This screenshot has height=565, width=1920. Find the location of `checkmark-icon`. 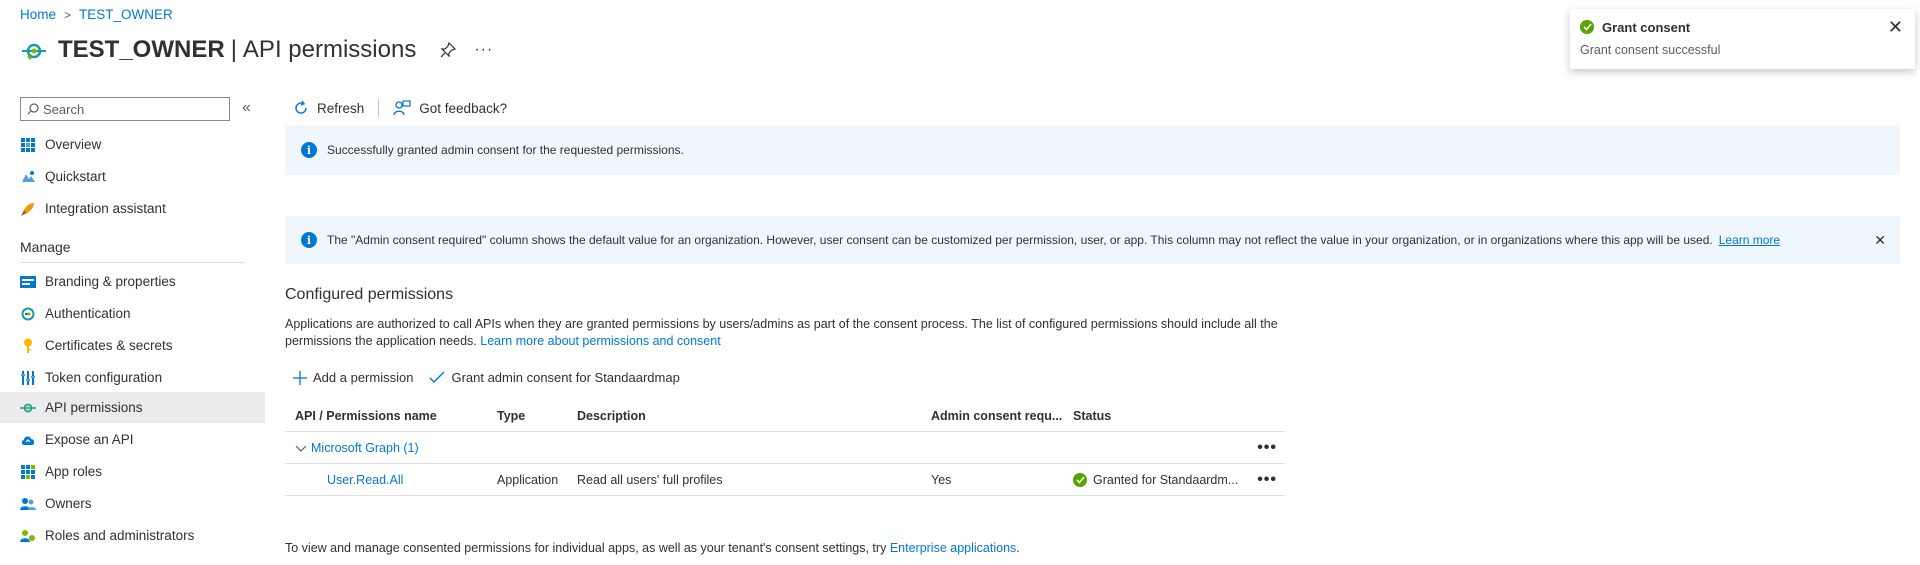

checkmark-icon is located at coordinates (437, 377).